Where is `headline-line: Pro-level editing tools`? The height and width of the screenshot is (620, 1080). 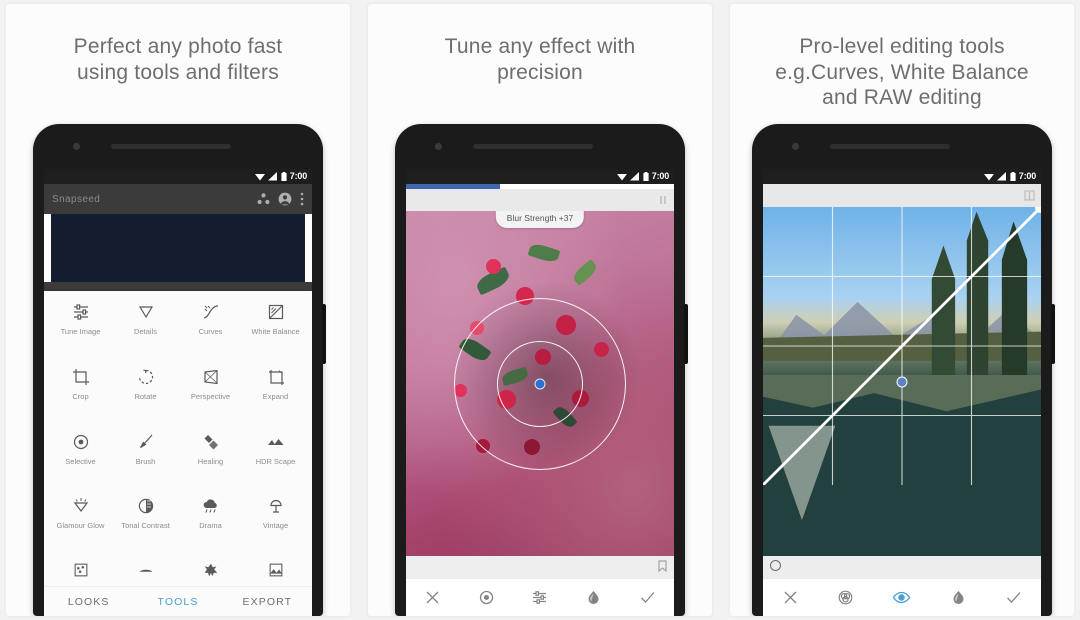
headline-line: Pro-level editing tools is located at coordinates (902, 46).